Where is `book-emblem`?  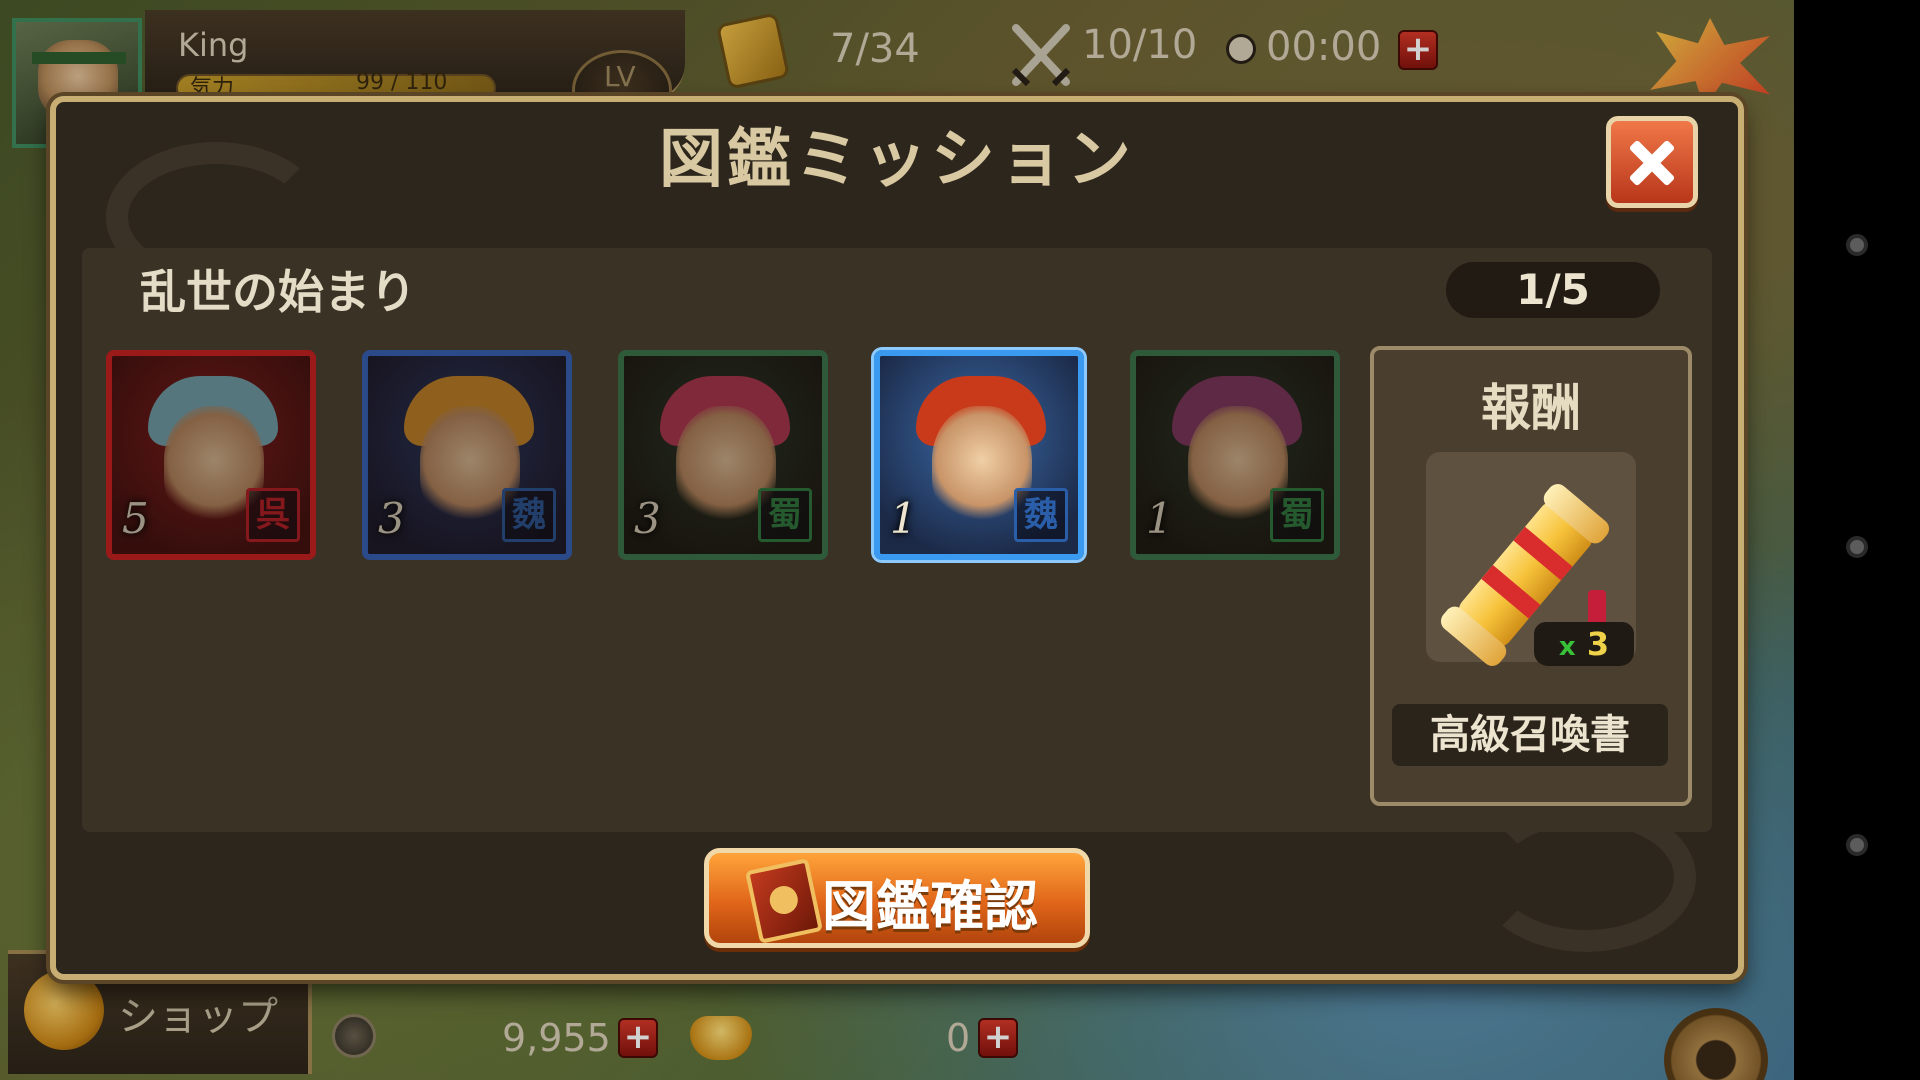
book-emblem is located at coordinates (784, 900).